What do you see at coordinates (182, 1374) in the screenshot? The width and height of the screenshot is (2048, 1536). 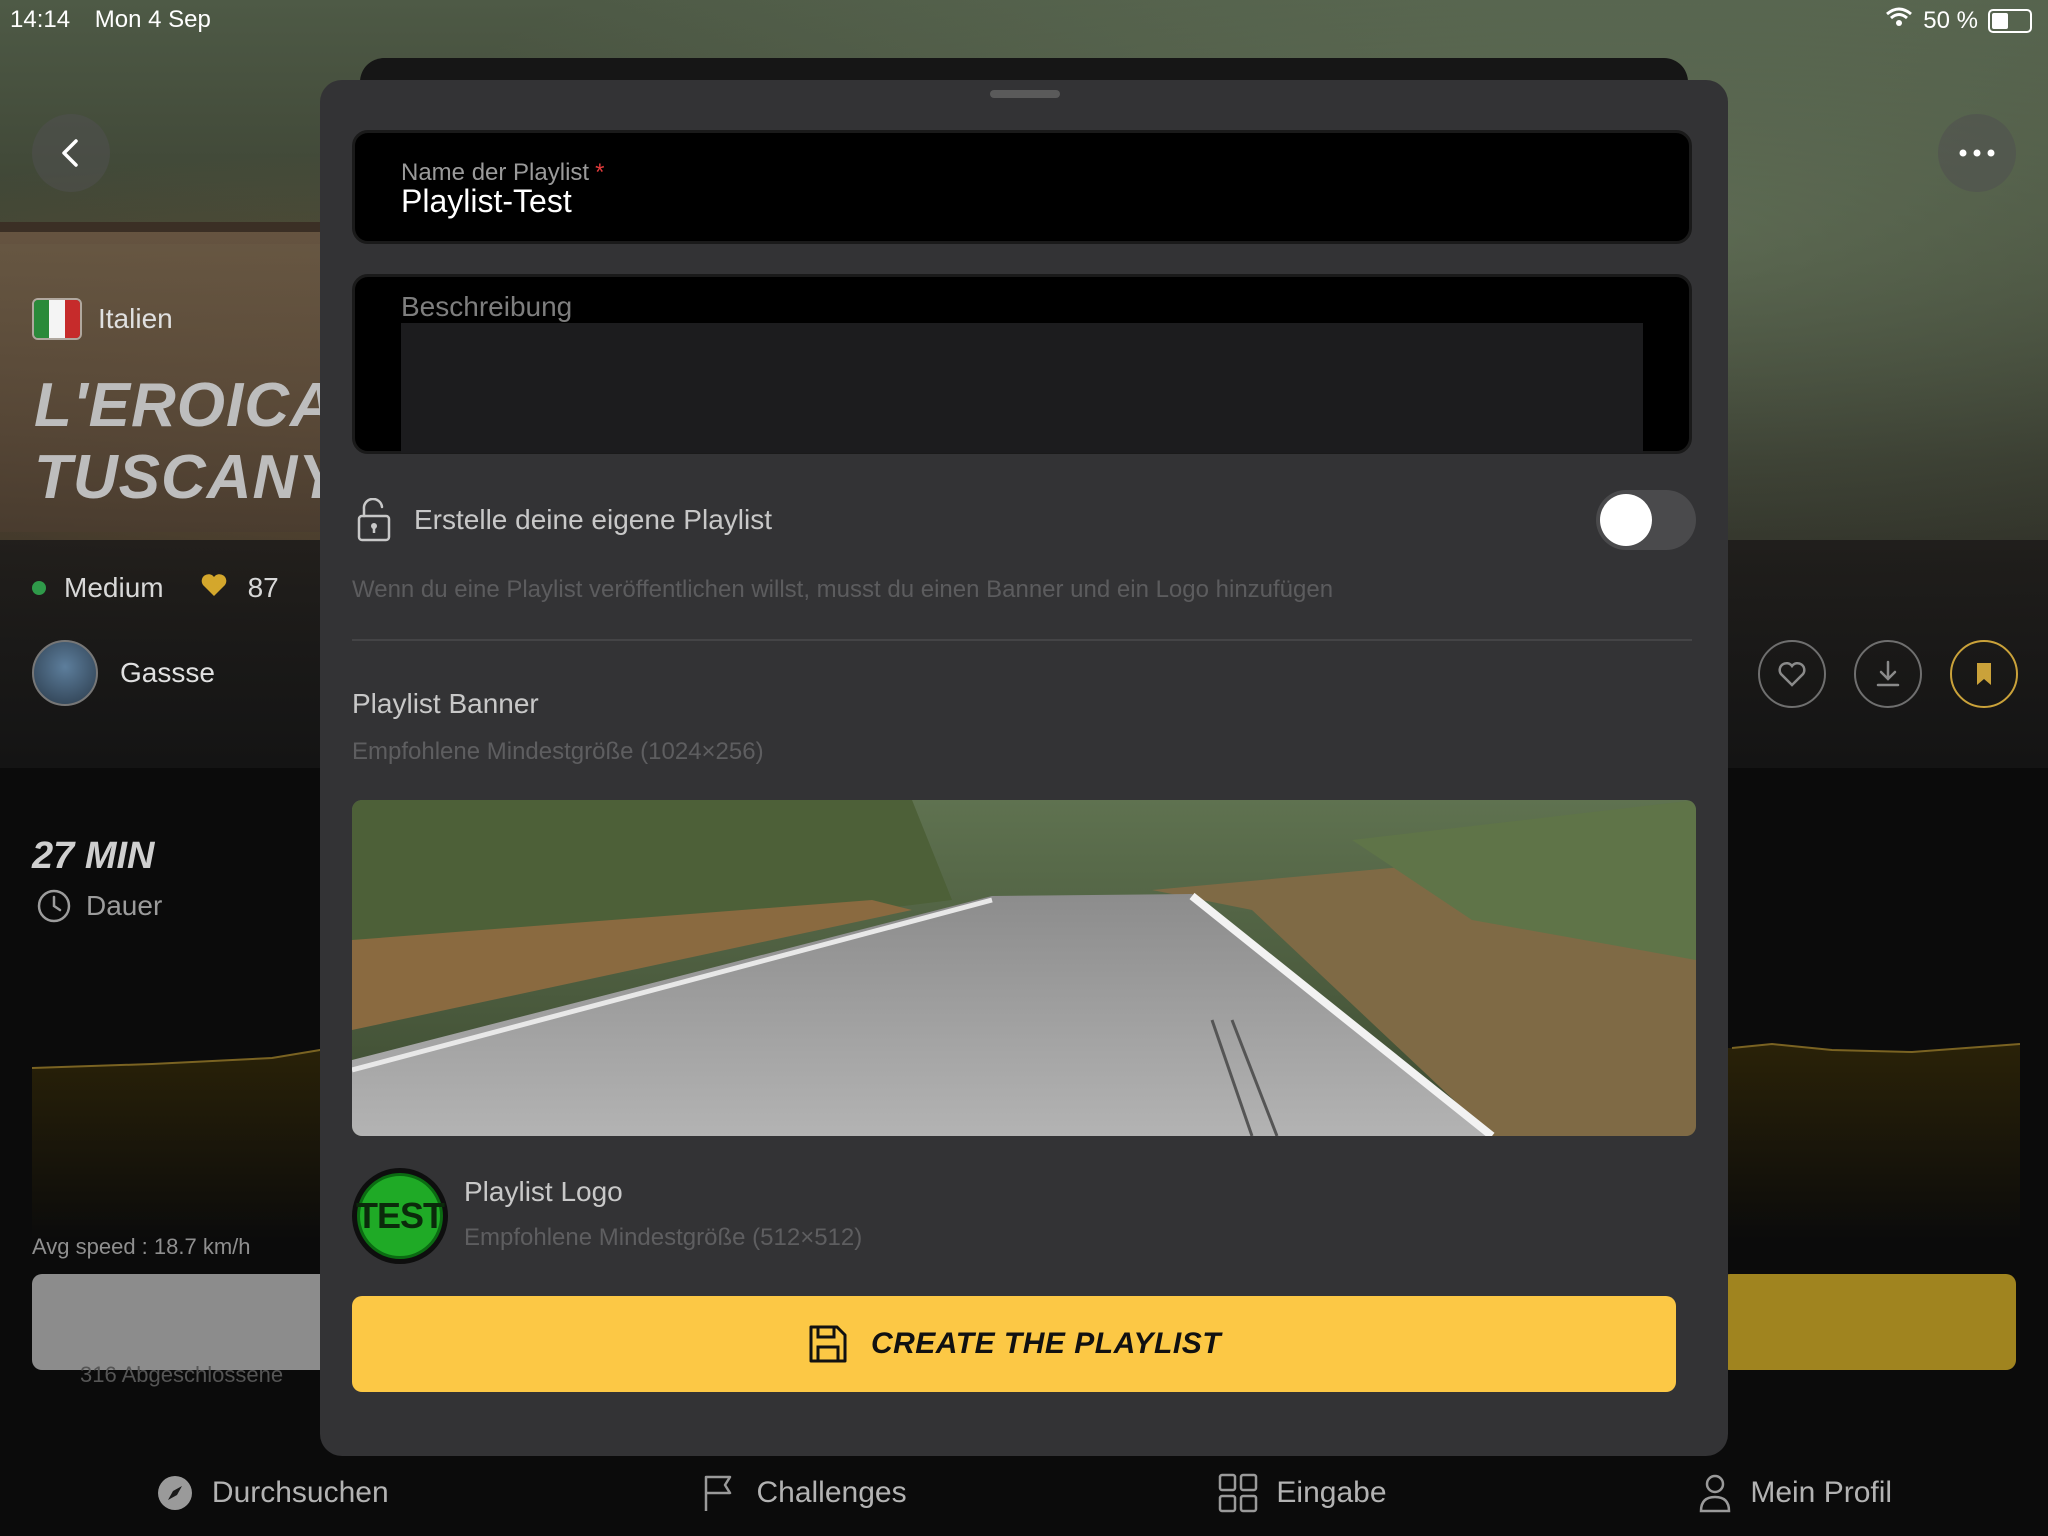 I see `completed-count: 316 Abgeschlossene` at bounding box center [182, 1374].